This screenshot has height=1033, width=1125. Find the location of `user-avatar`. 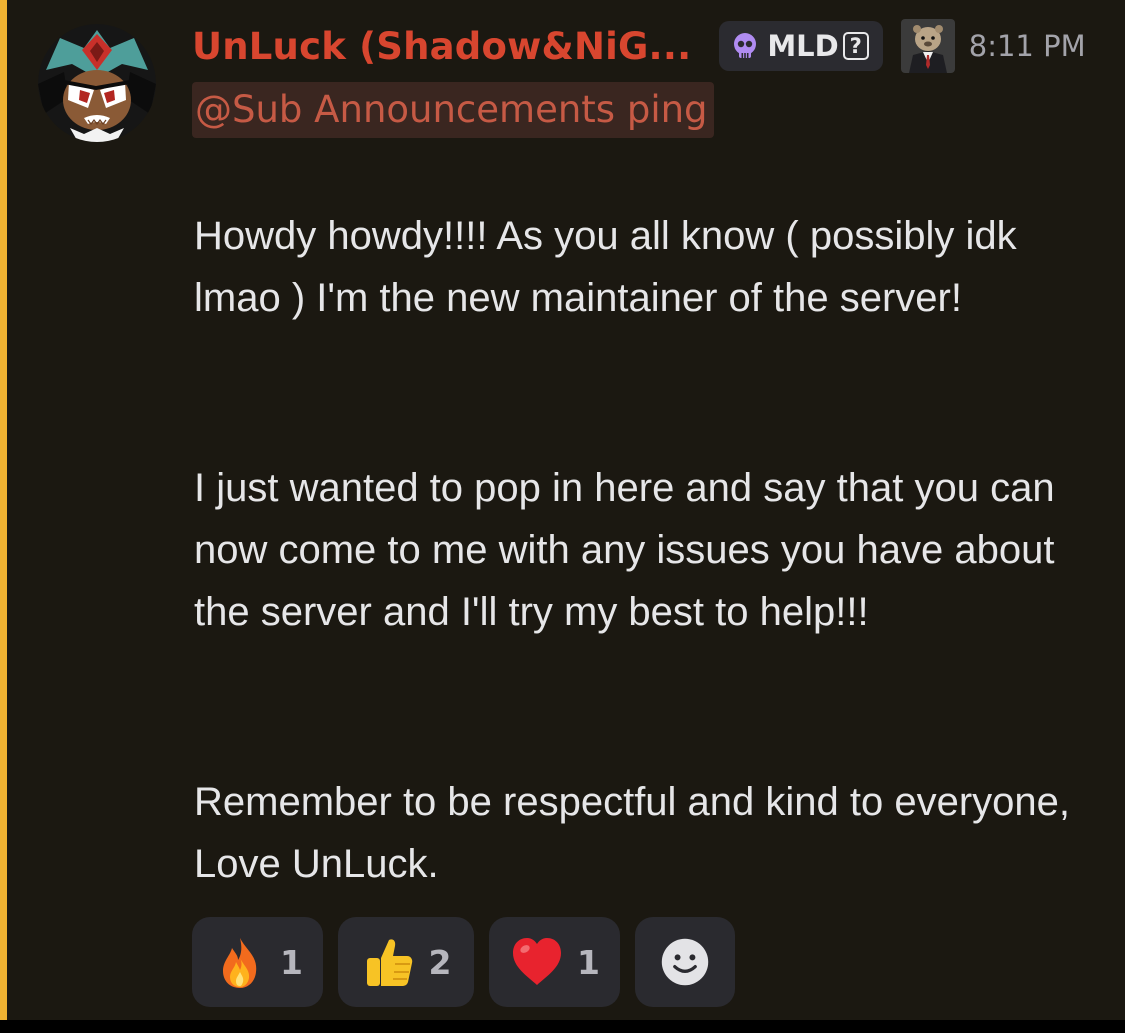

user-avatar is located at coordinates (97, 83).